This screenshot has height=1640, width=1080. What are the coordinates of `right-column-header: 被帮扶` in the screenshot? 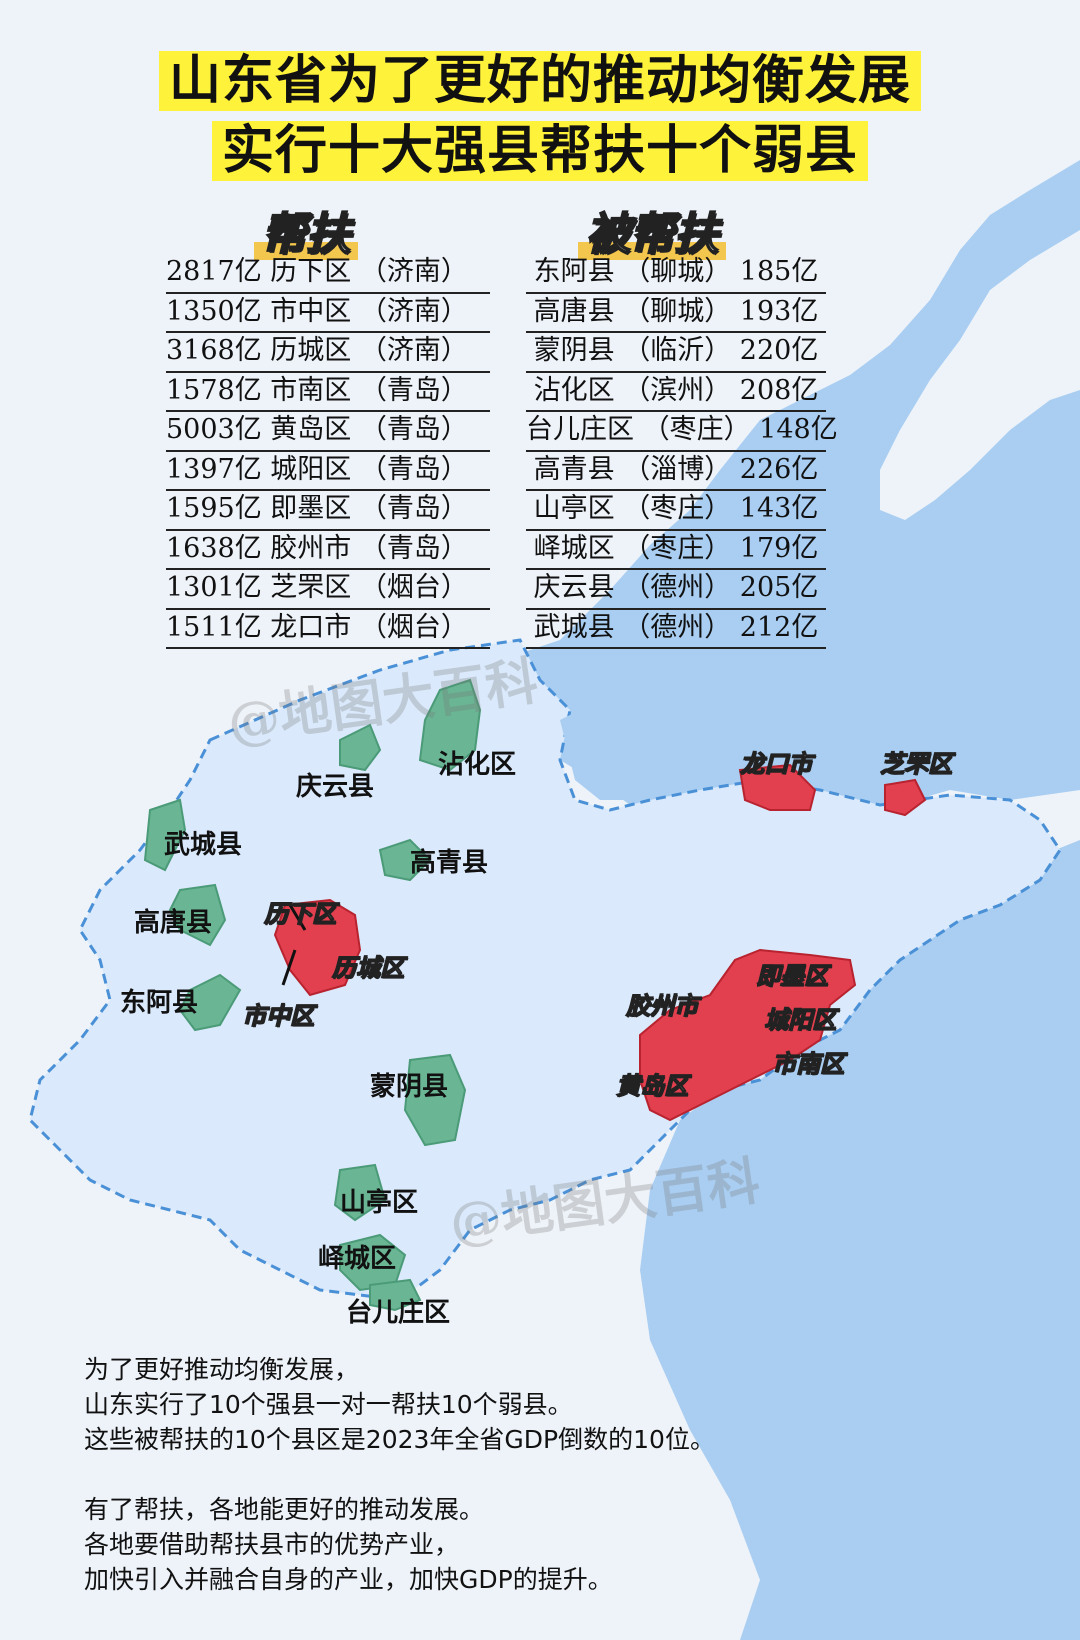 It's located at (652, 230).